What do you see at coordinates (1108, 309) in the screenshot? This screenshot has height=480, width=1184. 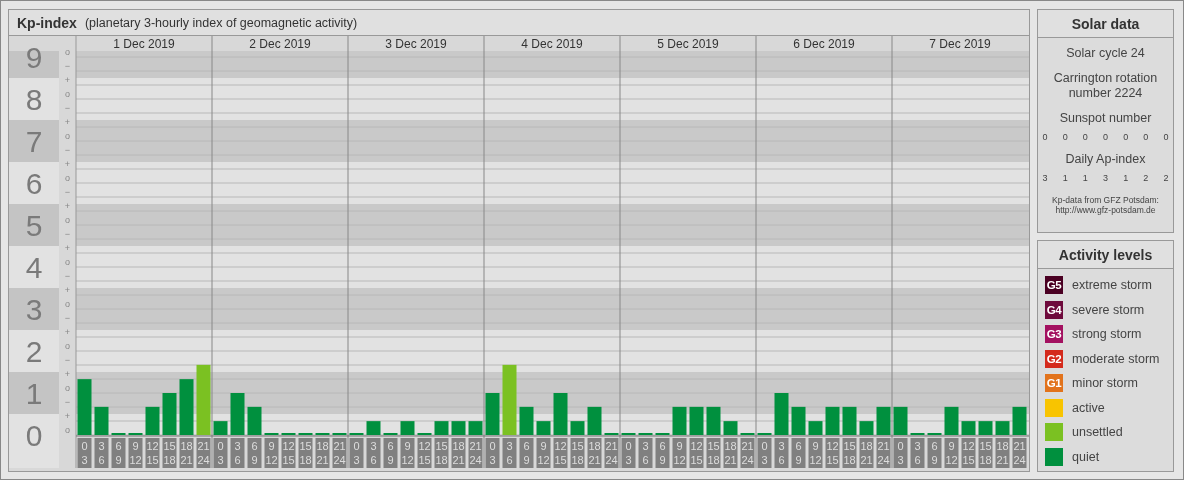 I see `level-label: severe storm` at bounding box center [1108, 309].